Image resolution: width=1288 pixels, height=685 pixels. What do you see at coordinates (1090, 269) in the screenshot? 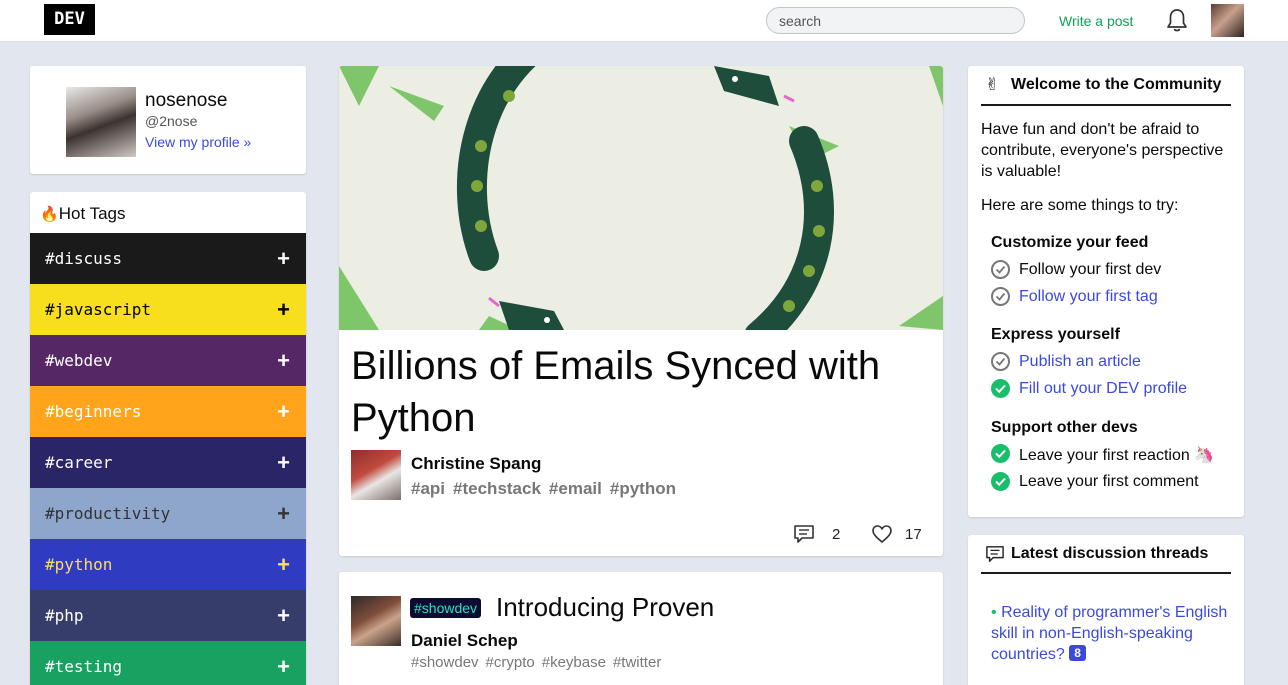
I see `checklist-item: Follow your first dev` at bounding box center [1090, 269].